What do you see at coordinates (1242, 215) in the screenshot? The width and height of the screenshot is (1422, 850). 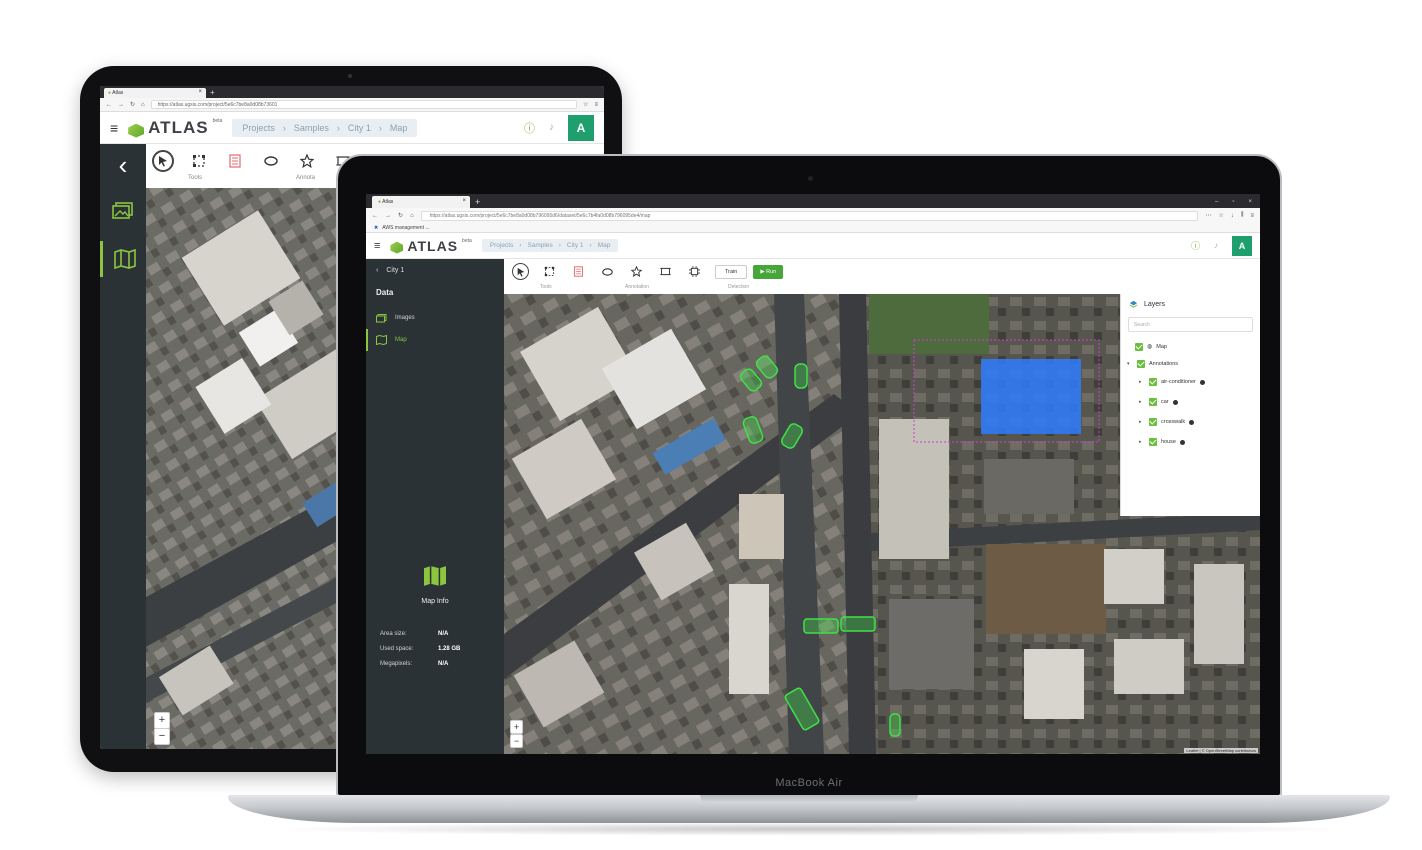 I see `library-icon: ⫼` at bounding box center [1242, 215].